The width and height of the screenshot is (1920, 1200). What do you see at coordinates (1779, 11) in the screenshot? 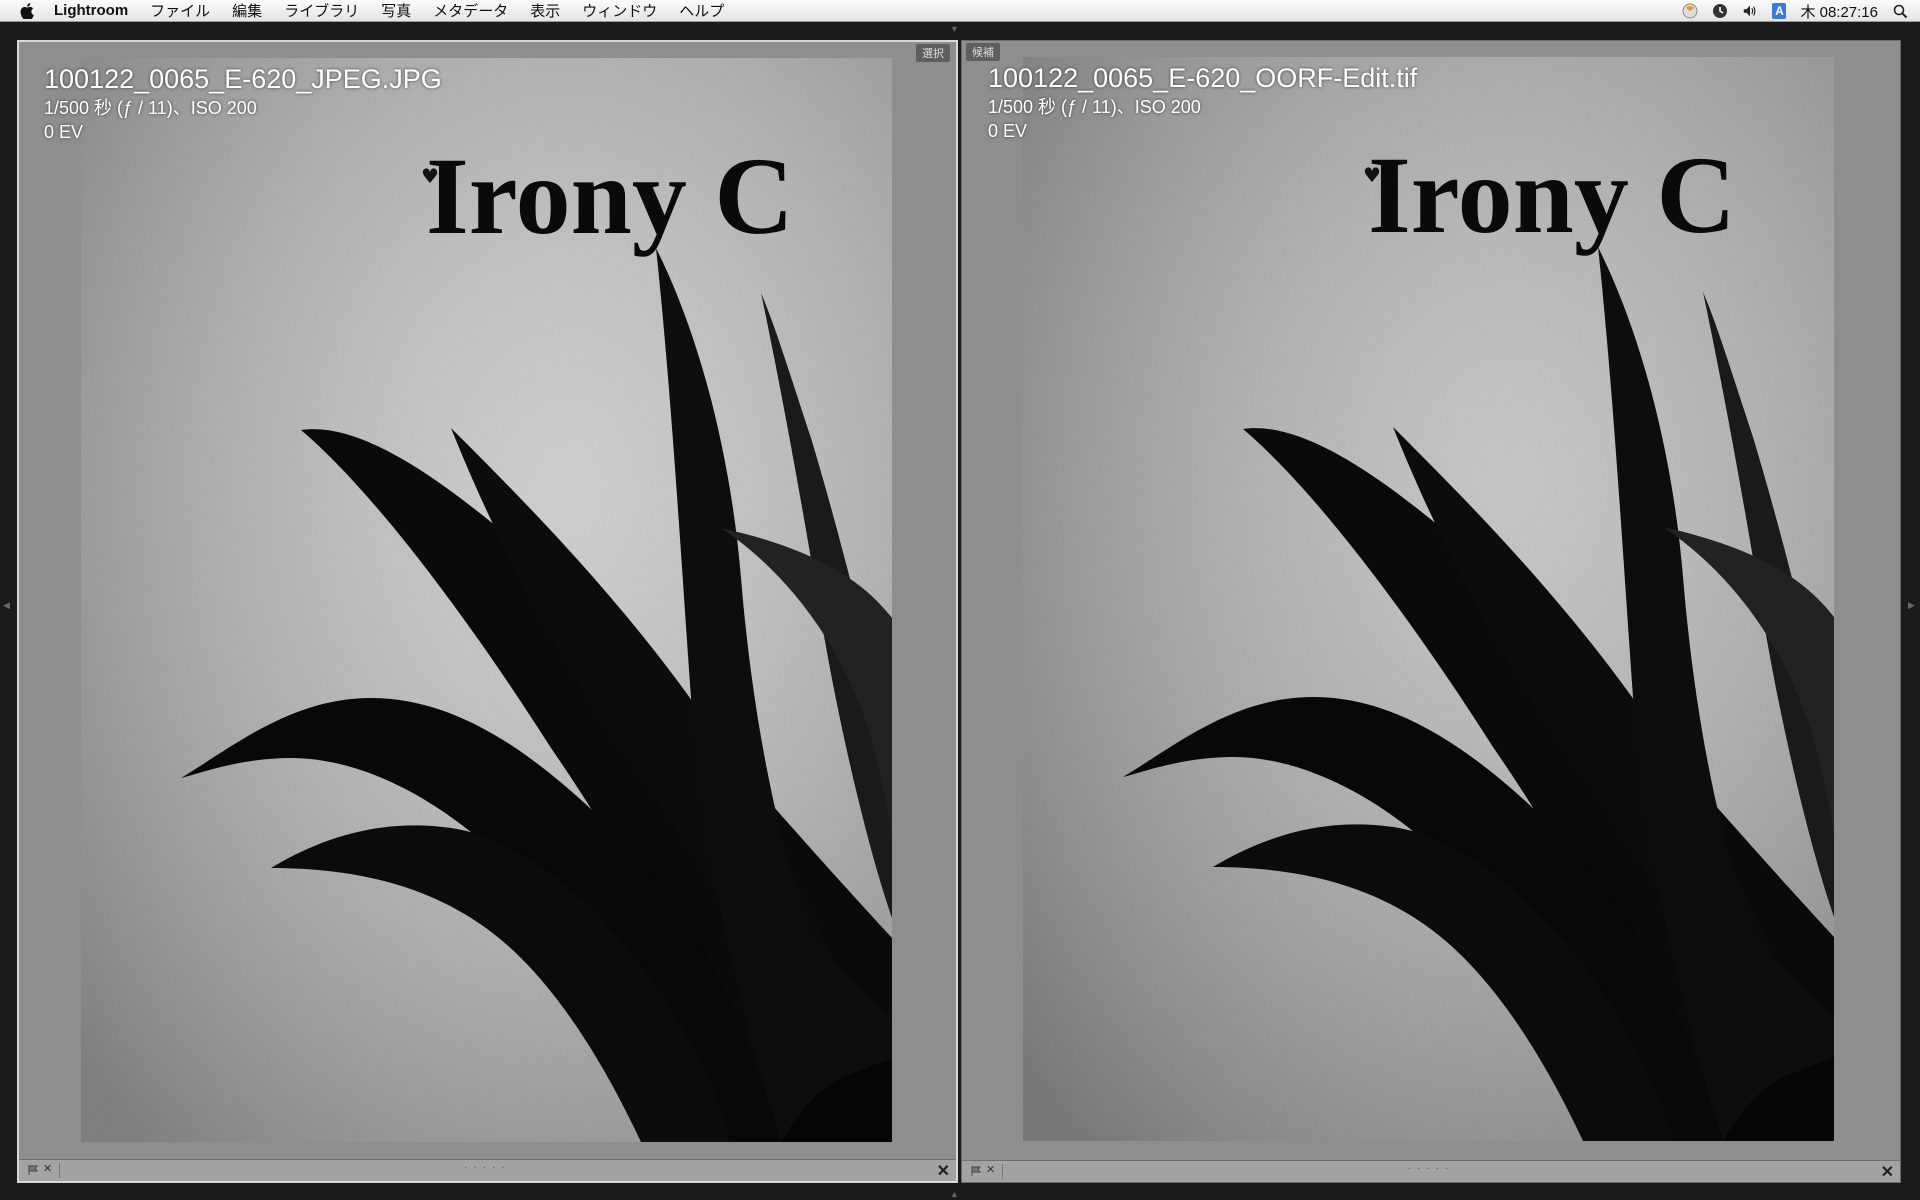
I see `input-method-icon: A` at bounding box center [1779, 11].